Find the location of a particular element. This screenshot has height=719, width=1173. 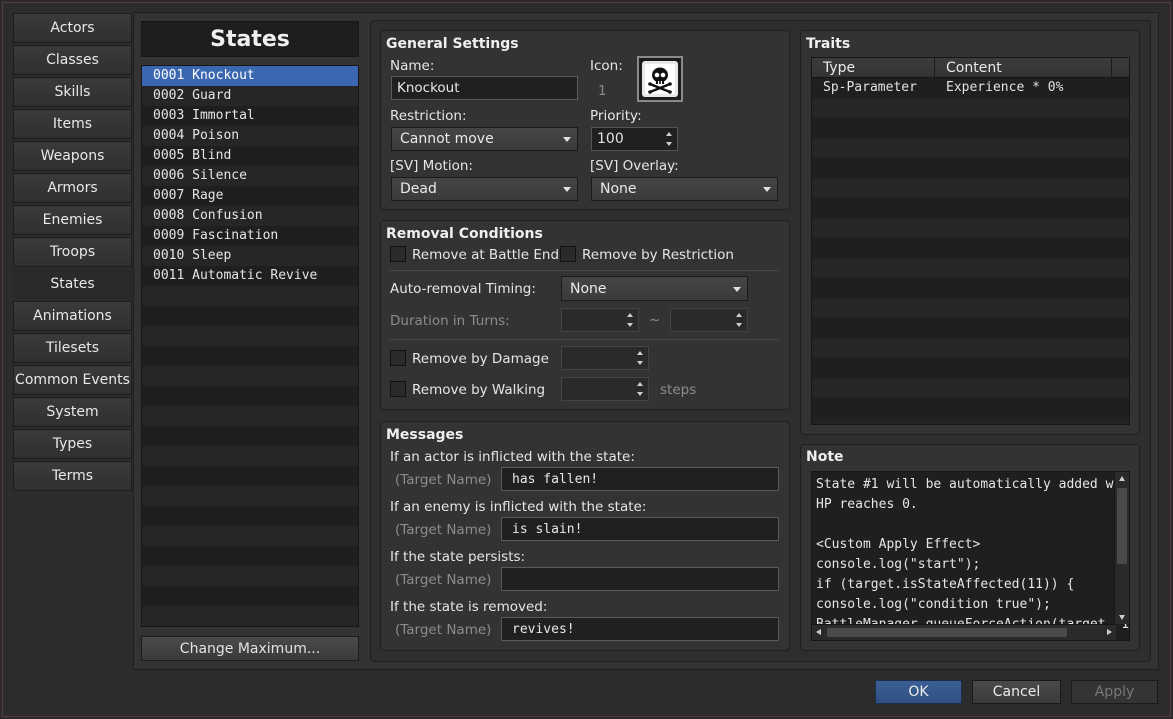

battle-end-checkbox is located at coordinates (398, 254).